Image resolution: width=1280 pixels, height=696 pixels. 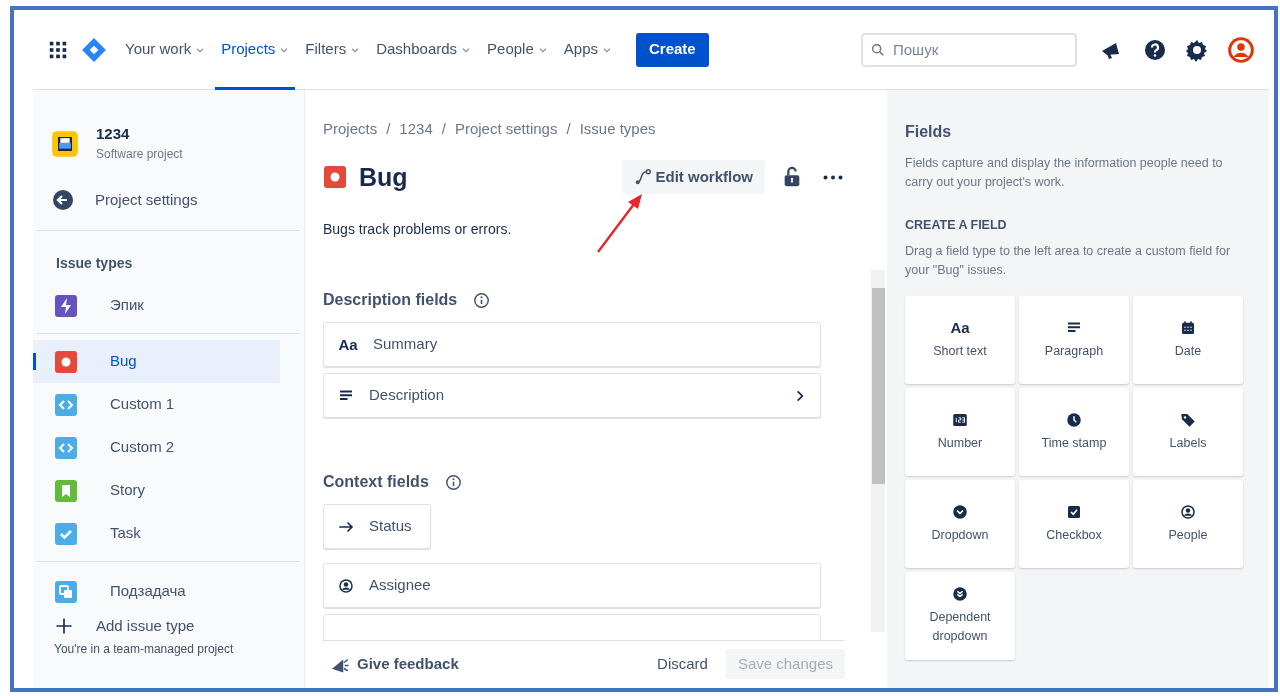 What do you see at coordinates (390, 300) in the screenshot?
I see `section-title: Description fields` at bounding box center [390, 300].